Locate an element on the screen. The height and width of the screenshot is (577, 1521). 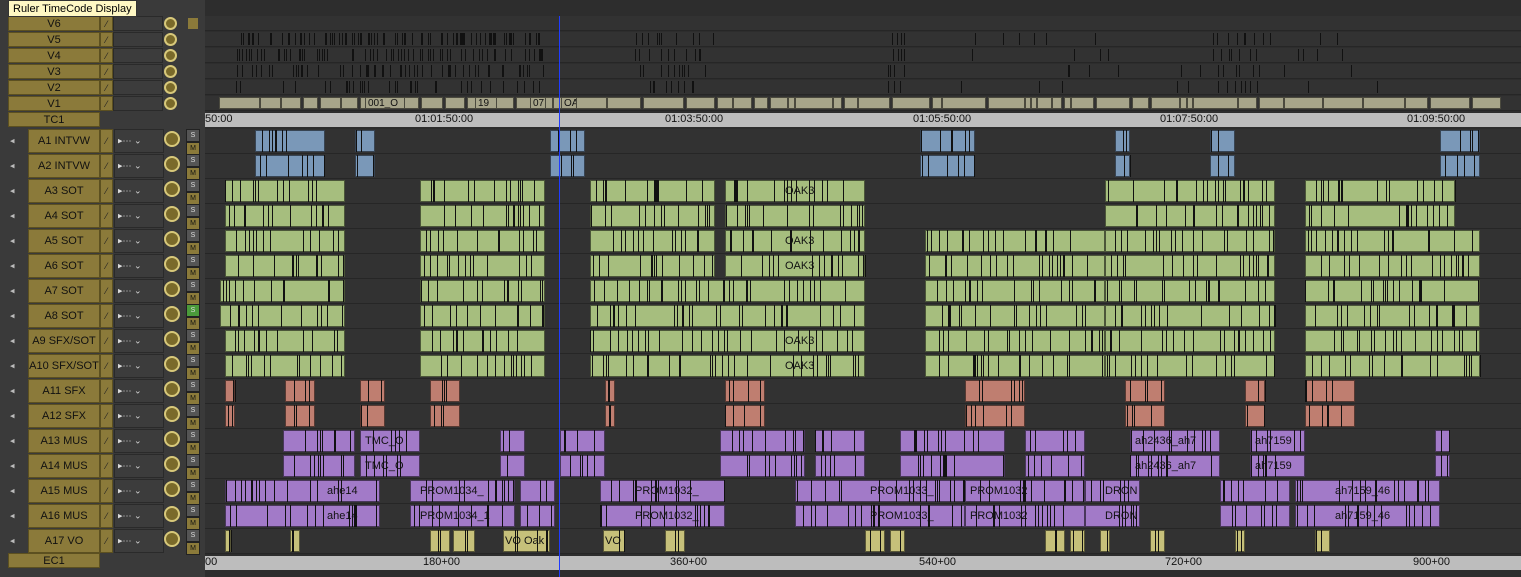
timeline-track-a14: TMC_O ah7159 ah2436_ah7 is located at coordinates (863, 466).